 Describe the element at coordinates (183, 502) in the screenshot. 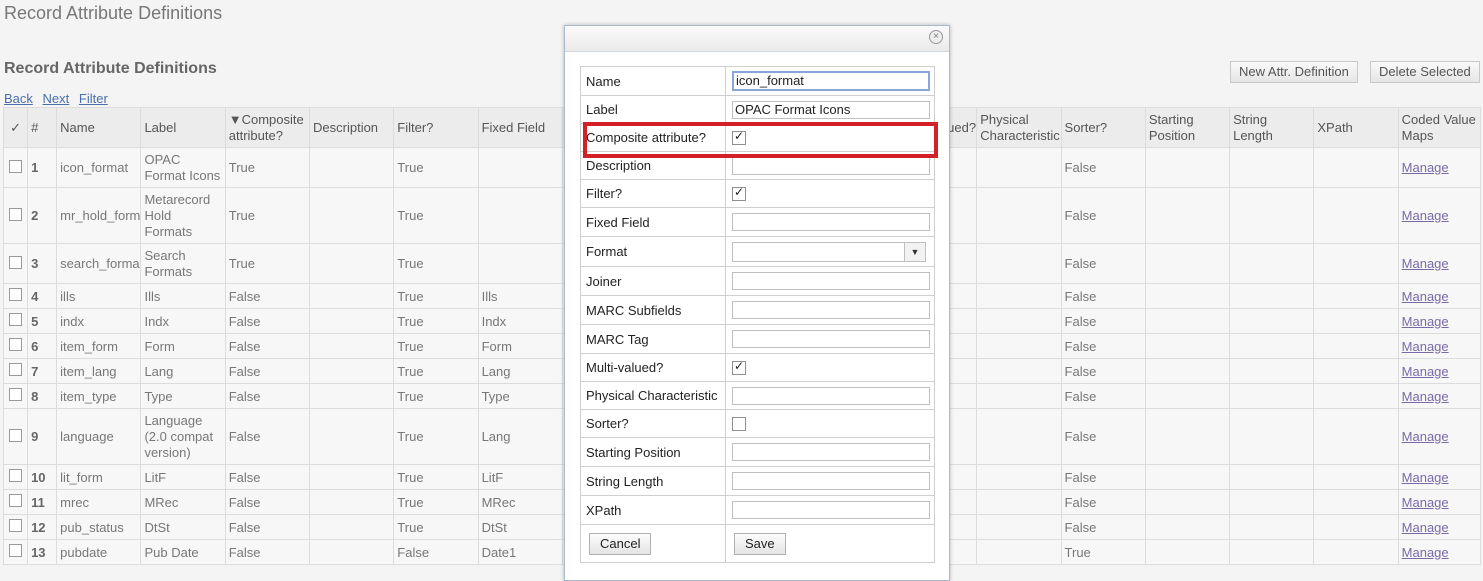

I see `row-label: MRec` at that location.